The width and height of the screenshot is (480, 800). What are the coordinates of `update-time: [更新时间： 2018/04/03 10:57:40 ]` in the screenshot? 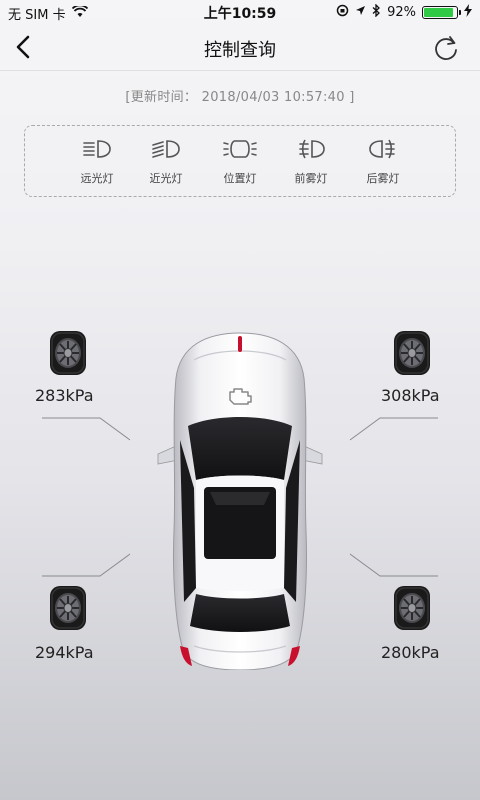 It's located at (240, 97).